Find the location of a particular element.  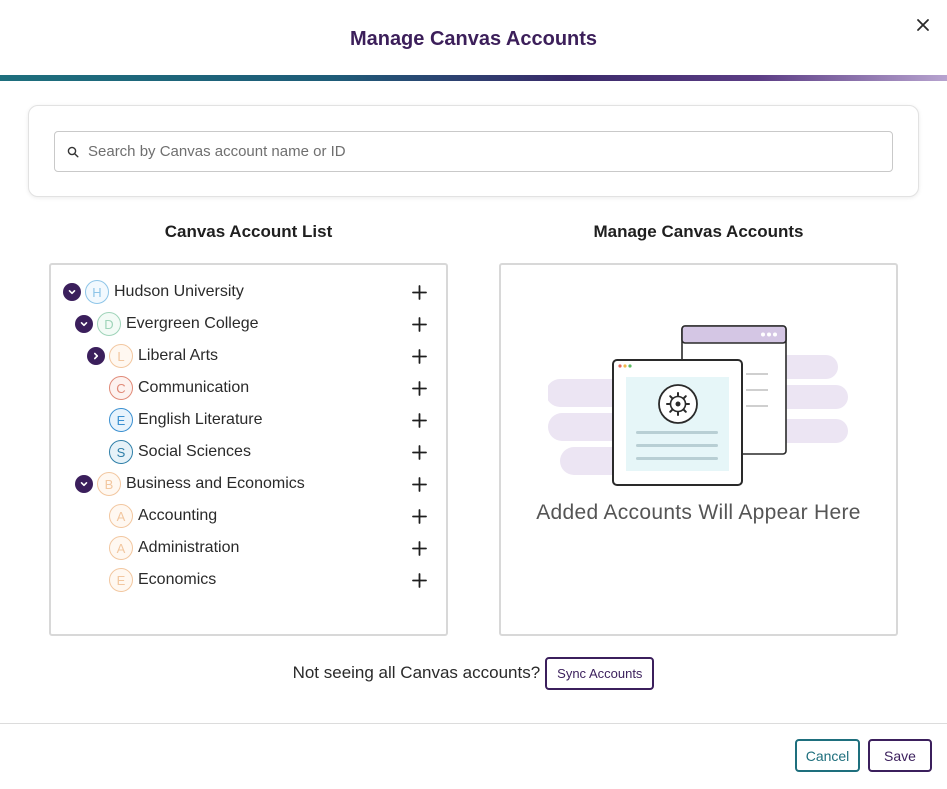

header-gradient-bar is located at coordinates (473, 78).